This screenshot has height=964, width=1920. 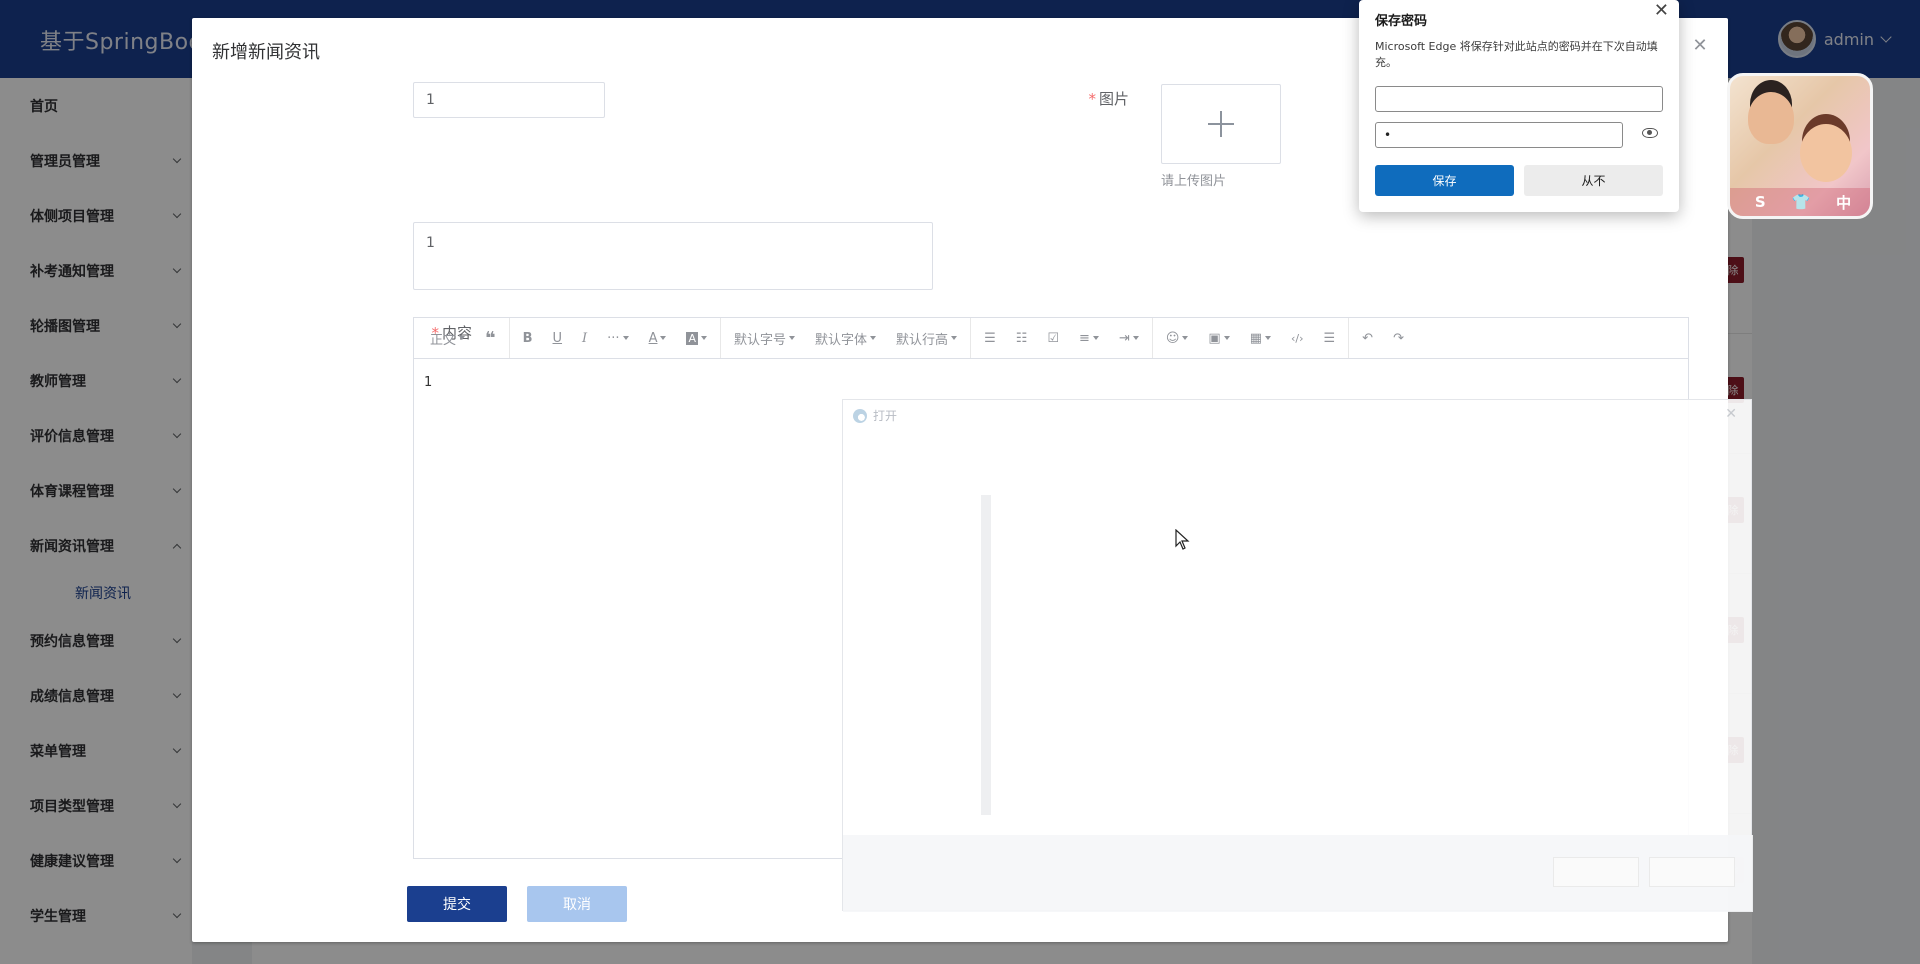 I want to click on image-upload-button, so click(x=1221, y=124).